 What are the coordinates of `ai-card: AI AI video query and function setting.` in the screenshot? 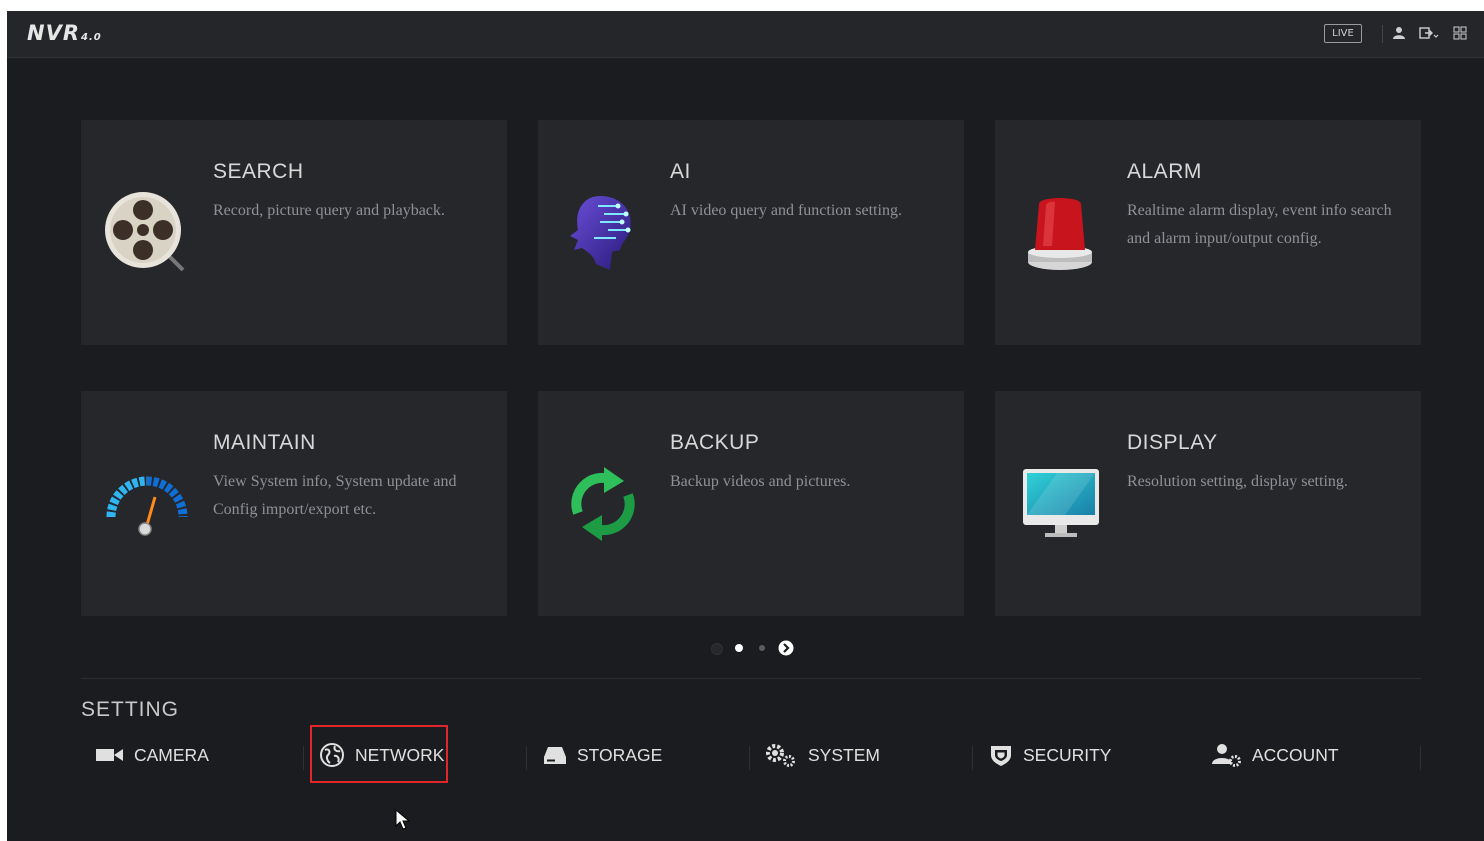 It's located at (751, 232).